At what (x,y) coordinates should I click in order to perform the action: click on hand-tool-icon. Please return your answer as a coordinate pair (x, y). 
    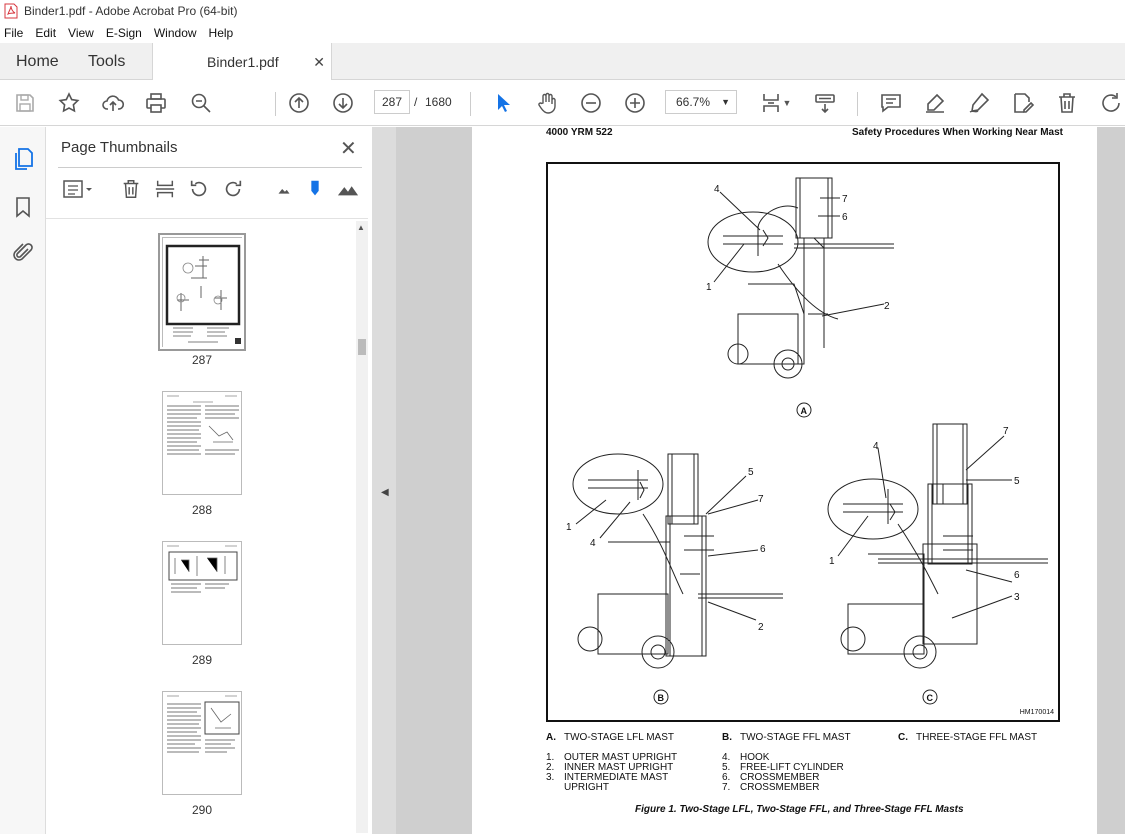
    Looking at the image, I should click on (547, 103).